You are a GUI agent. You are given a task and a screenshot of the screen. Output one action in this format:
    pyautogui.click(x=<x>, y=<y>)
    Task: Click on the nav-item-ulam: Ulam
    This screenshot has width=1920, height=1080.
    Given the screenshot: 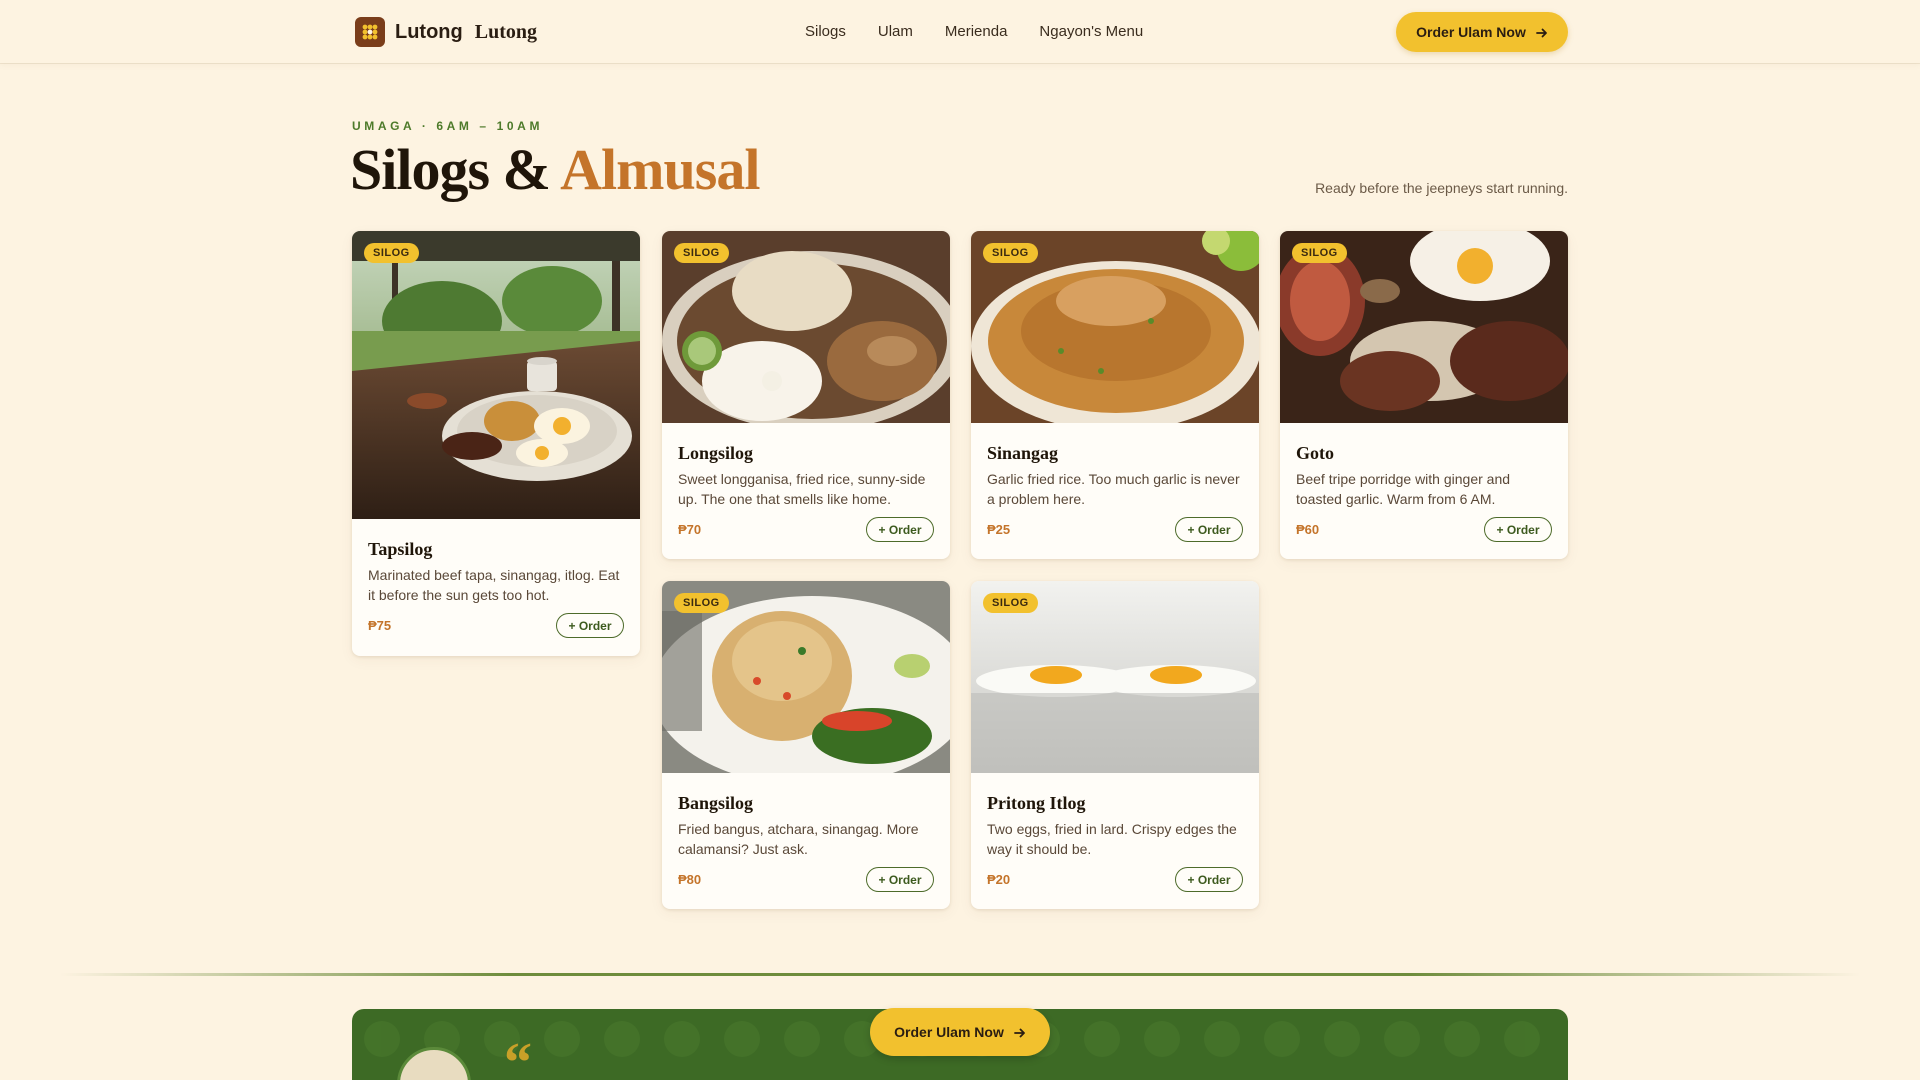 What is the action you would take?
    pyautogui.click(x=895, y=32)
    